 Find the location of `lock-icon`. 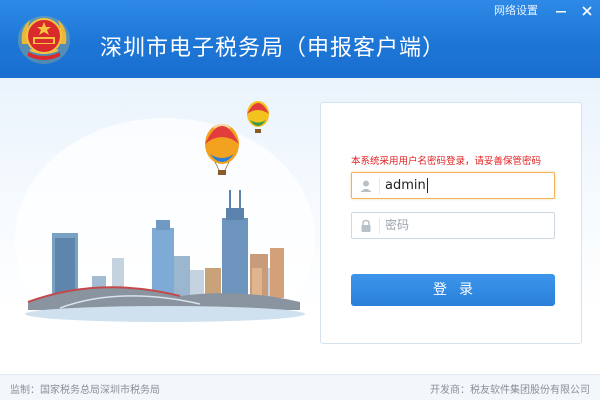

lock-icon is located at coordinates (366, 225).